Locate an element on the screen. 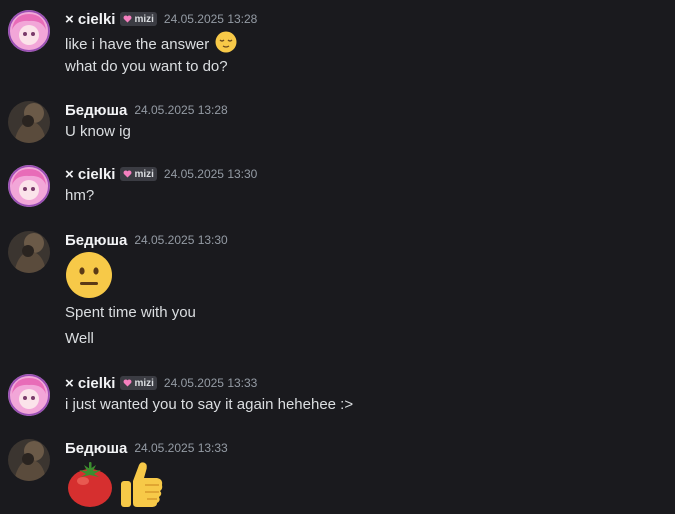  message-text: U know ig is located at coordinates (98, 131).